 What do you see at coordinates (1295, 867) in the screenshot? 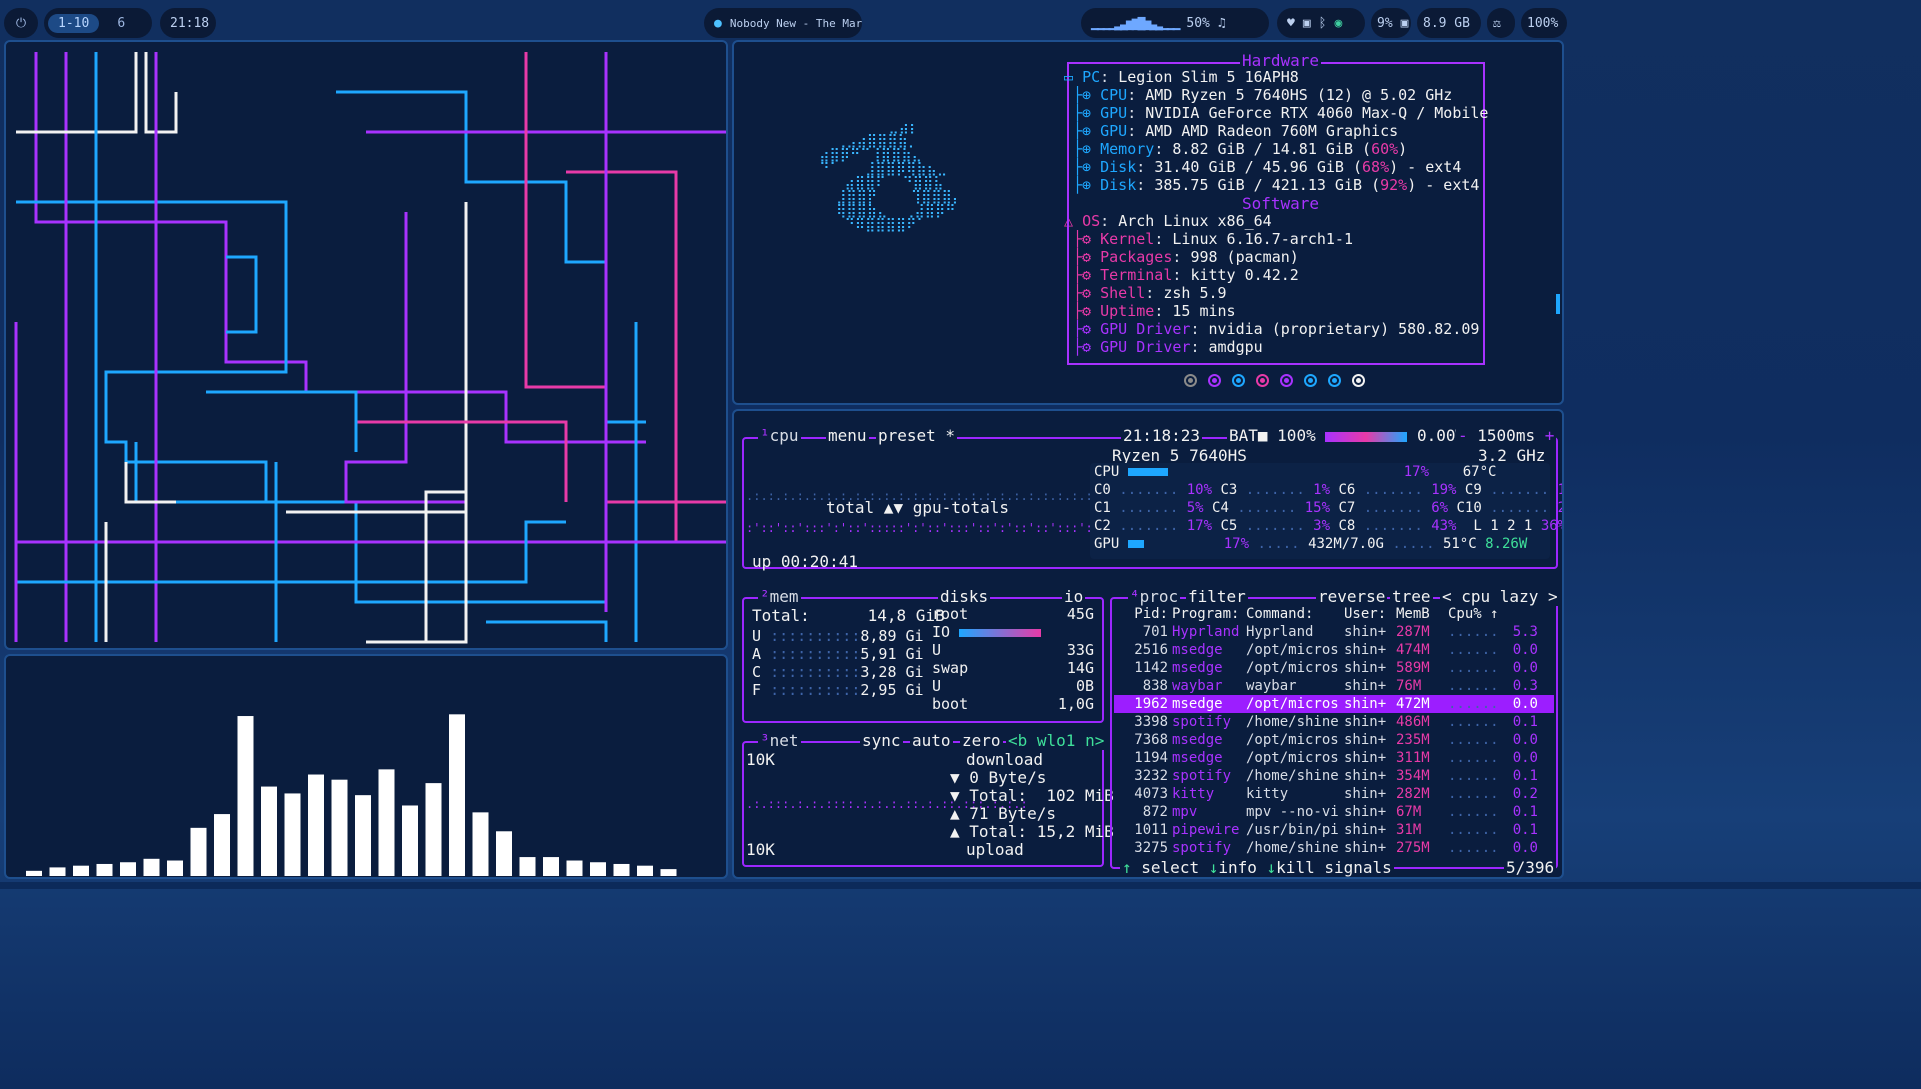
I see `kill-button: kill` at bounding box center [1295, 867].